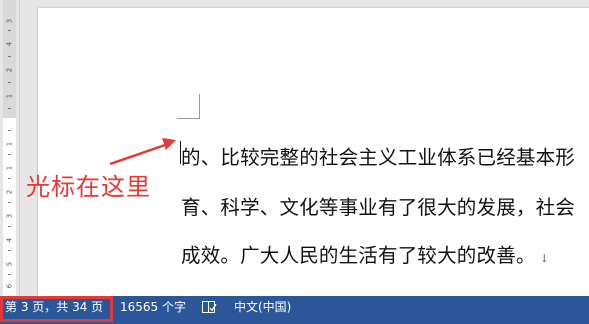  I want to click on margin-corner-mark, so click(188, 106).